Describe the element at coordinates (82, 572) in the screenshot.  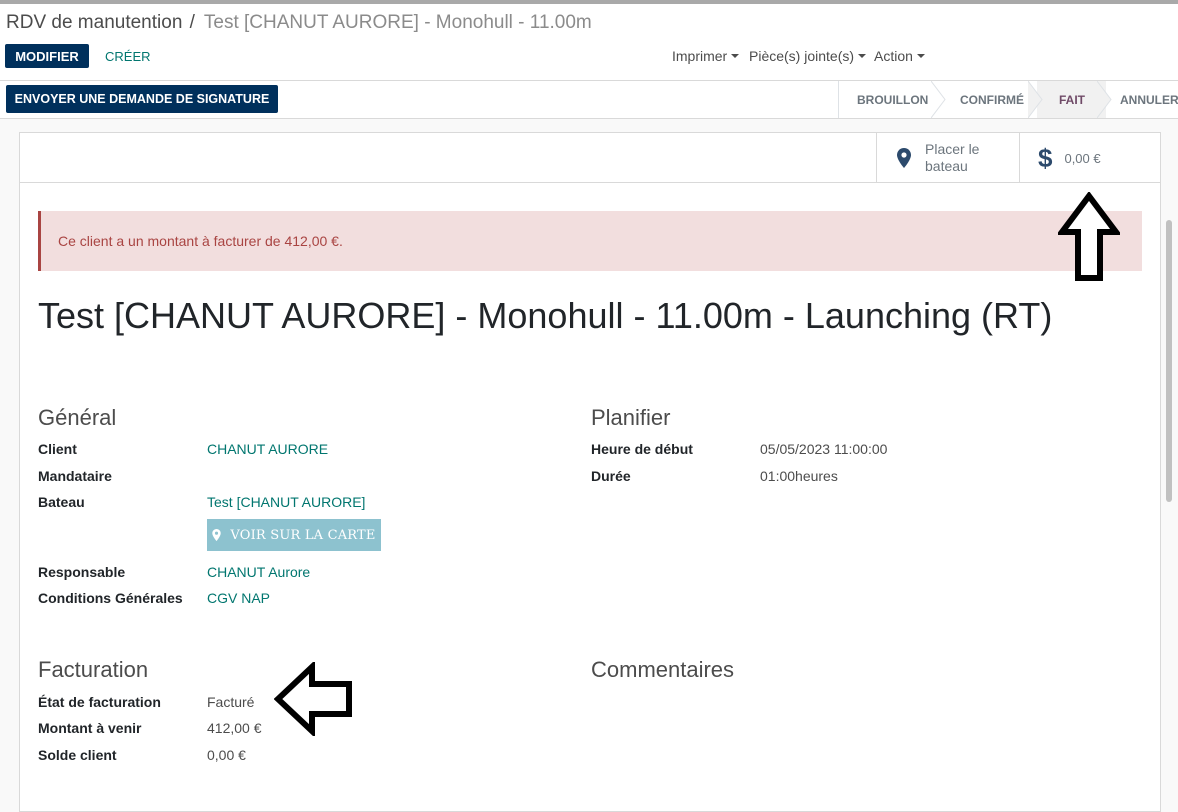
I see `manager-label: Responsable` at that location.